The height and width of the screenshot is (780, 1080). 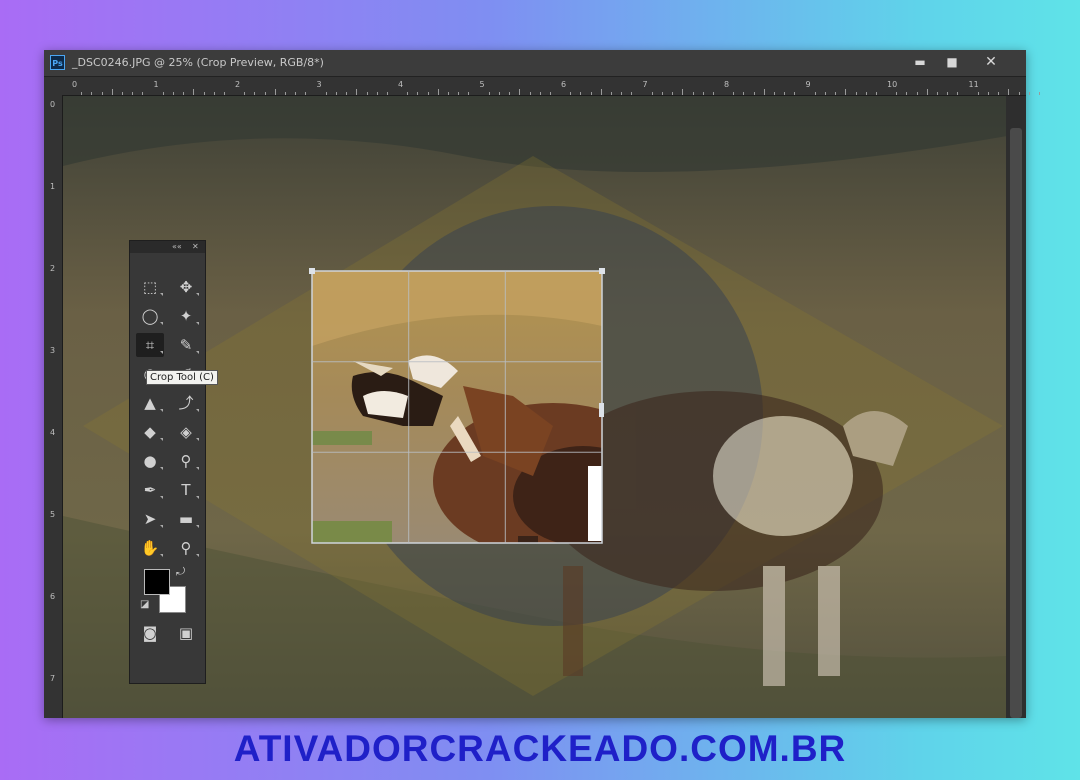 What do you see at coordinates (186, 633) in the screenshot?
I see `screen-mode-icon: ▣` at bounding box center [186, 633].